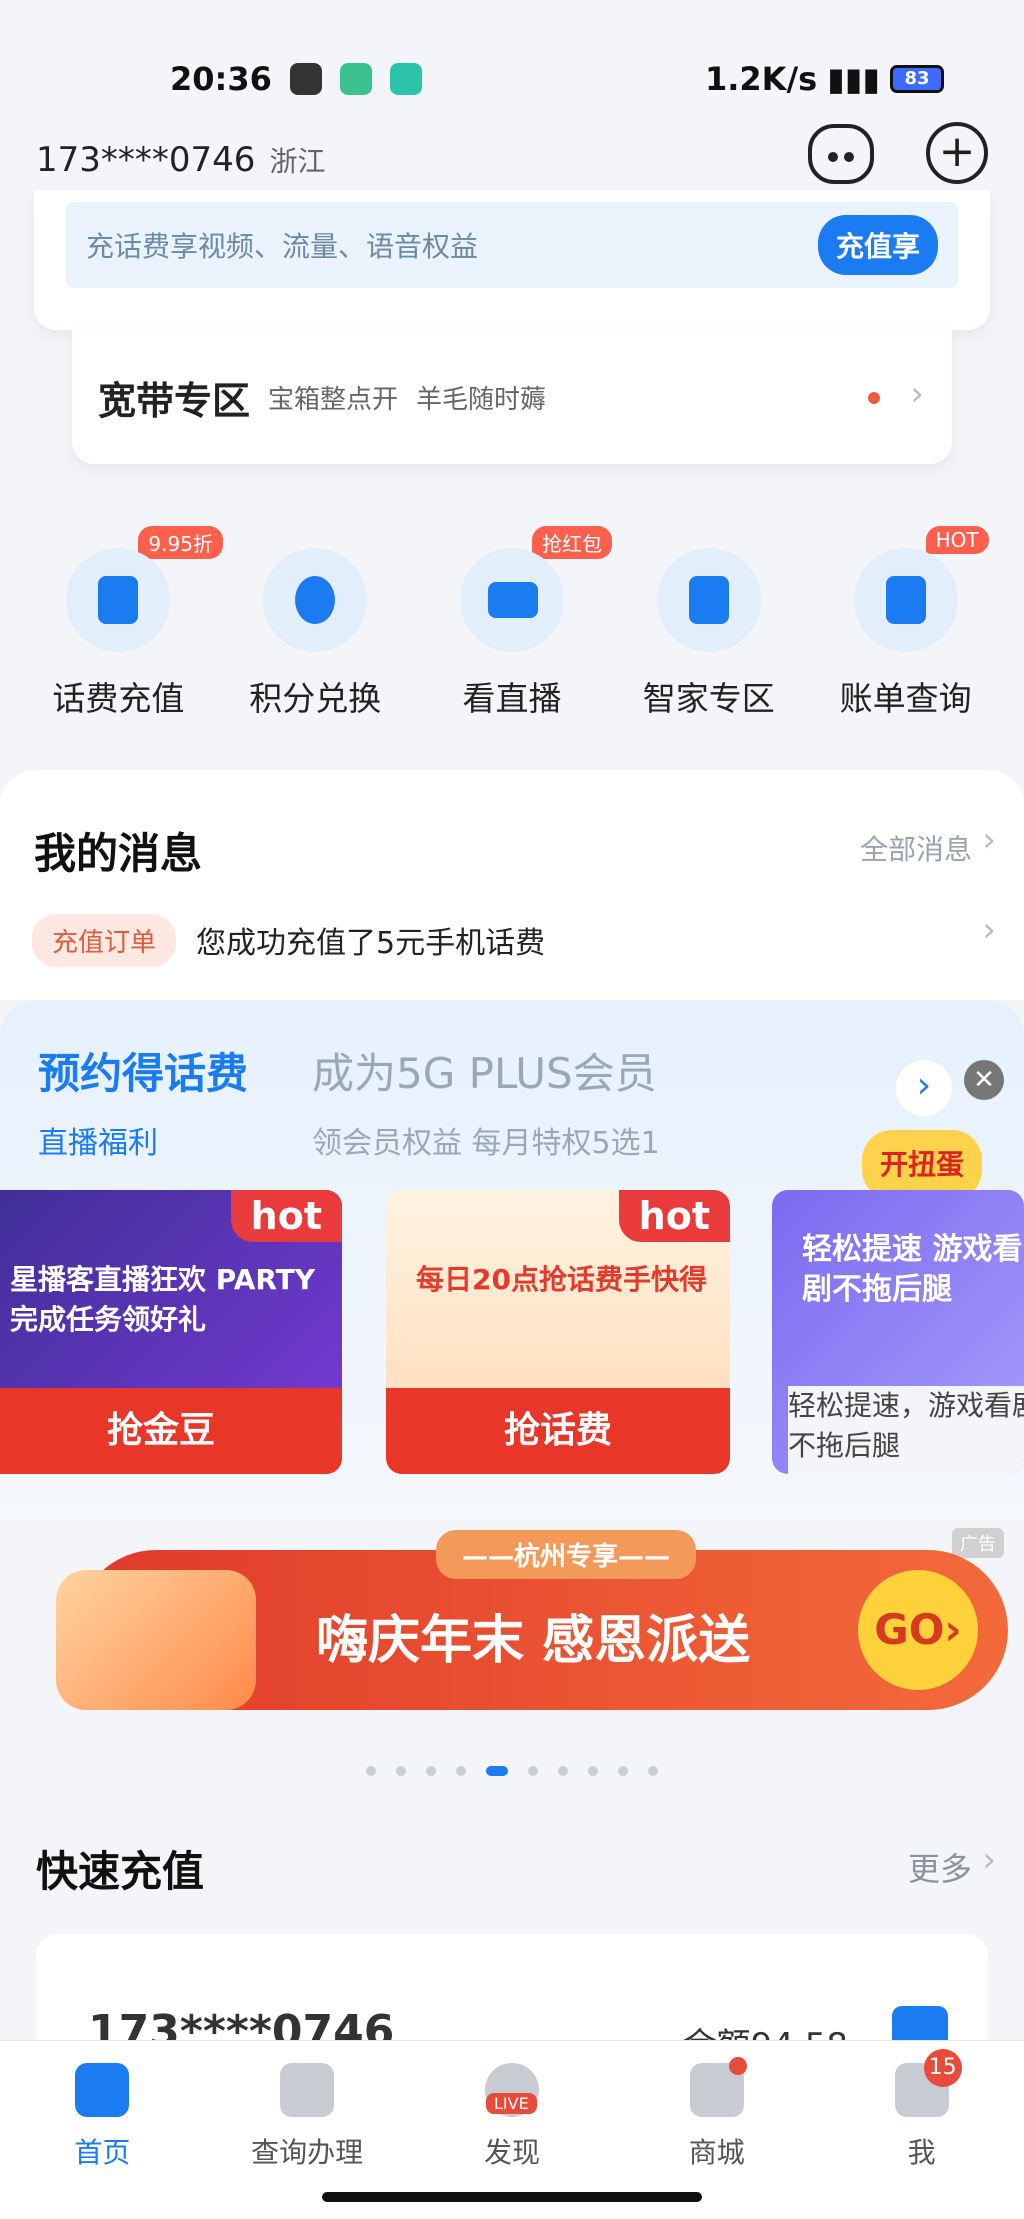  I want to click on gashapon-label: 开扭蛋, so click(921, 1164).